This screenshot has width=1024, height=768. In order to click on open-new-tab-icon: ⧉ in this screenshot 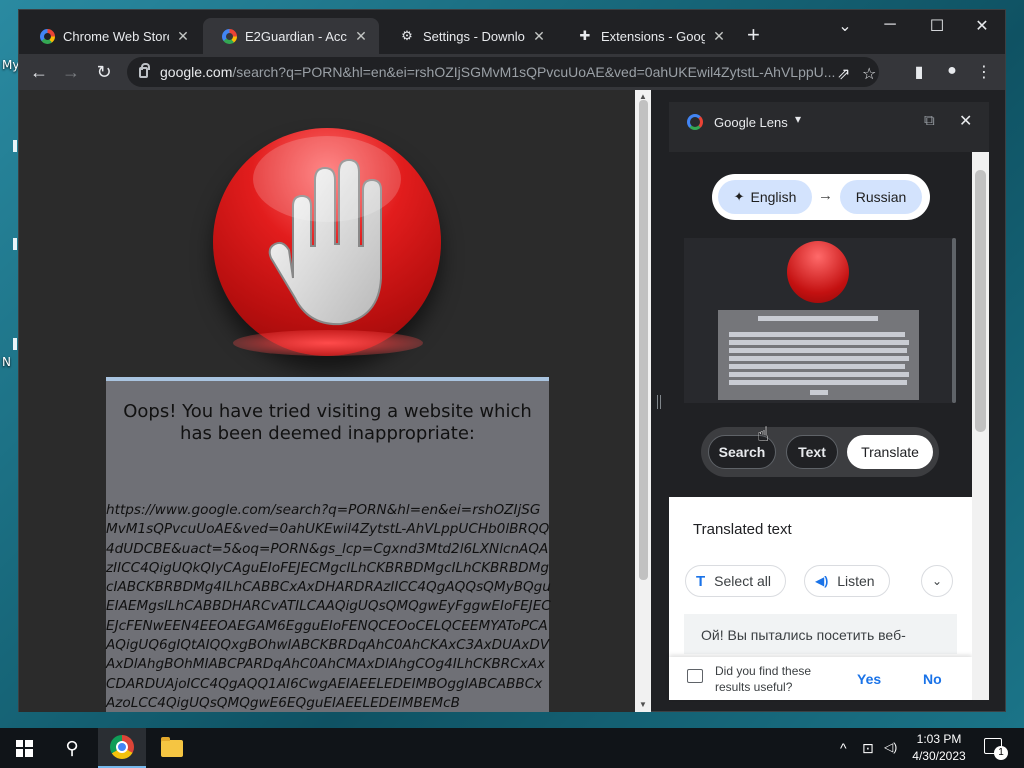, I will do `click(929, 120)`.